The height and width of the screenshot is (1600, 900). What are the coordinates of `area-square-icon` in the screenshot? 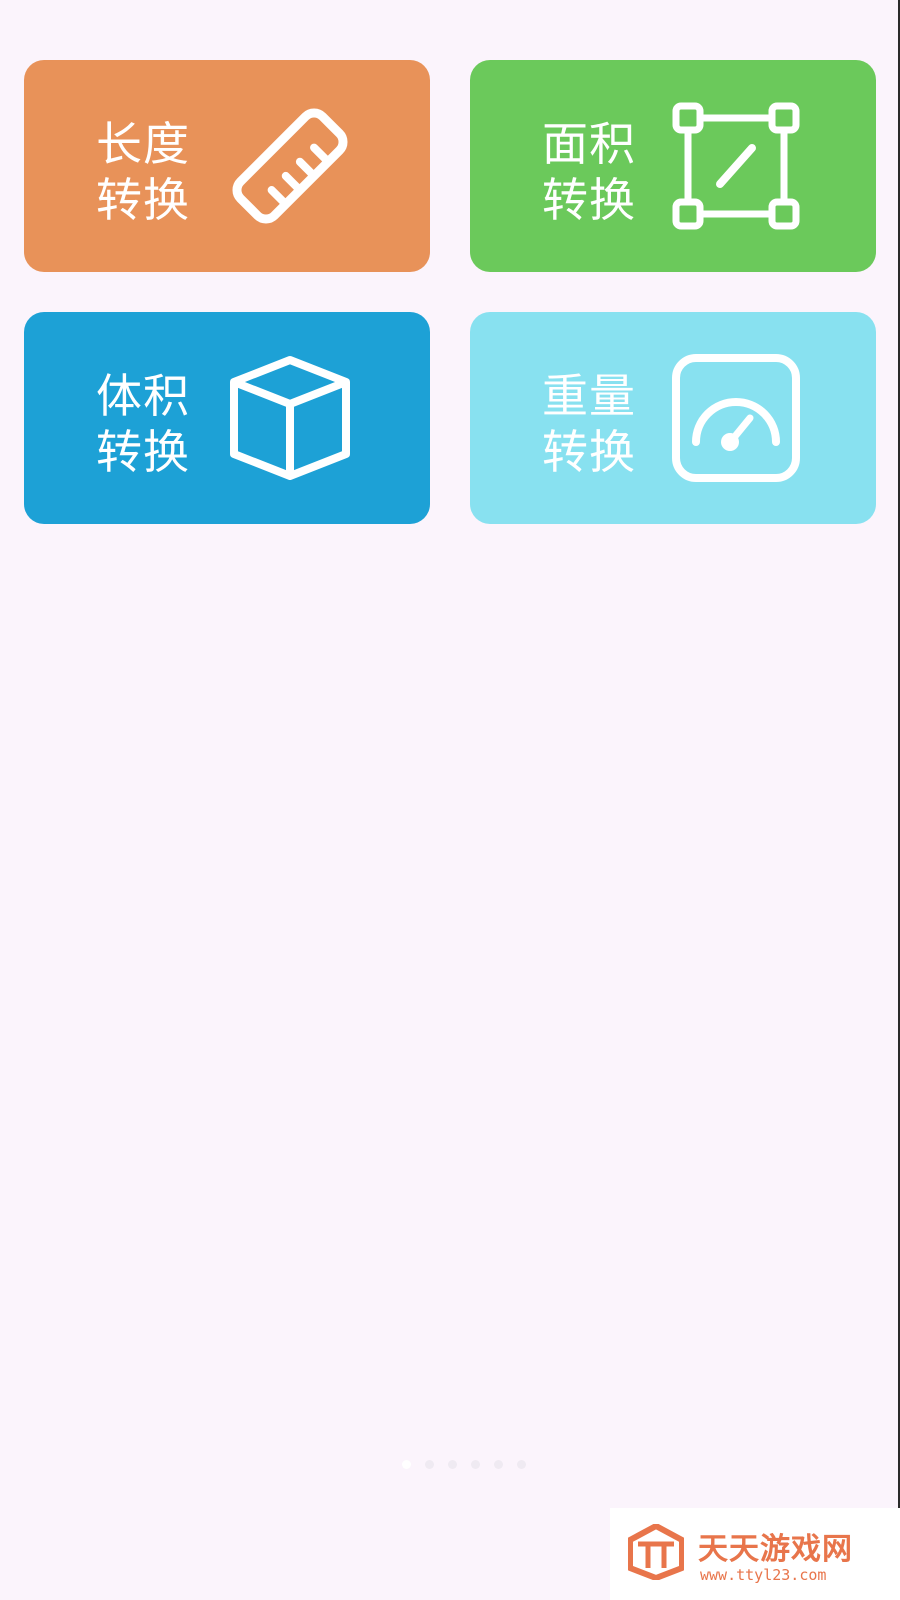 It's located at (736, 166).